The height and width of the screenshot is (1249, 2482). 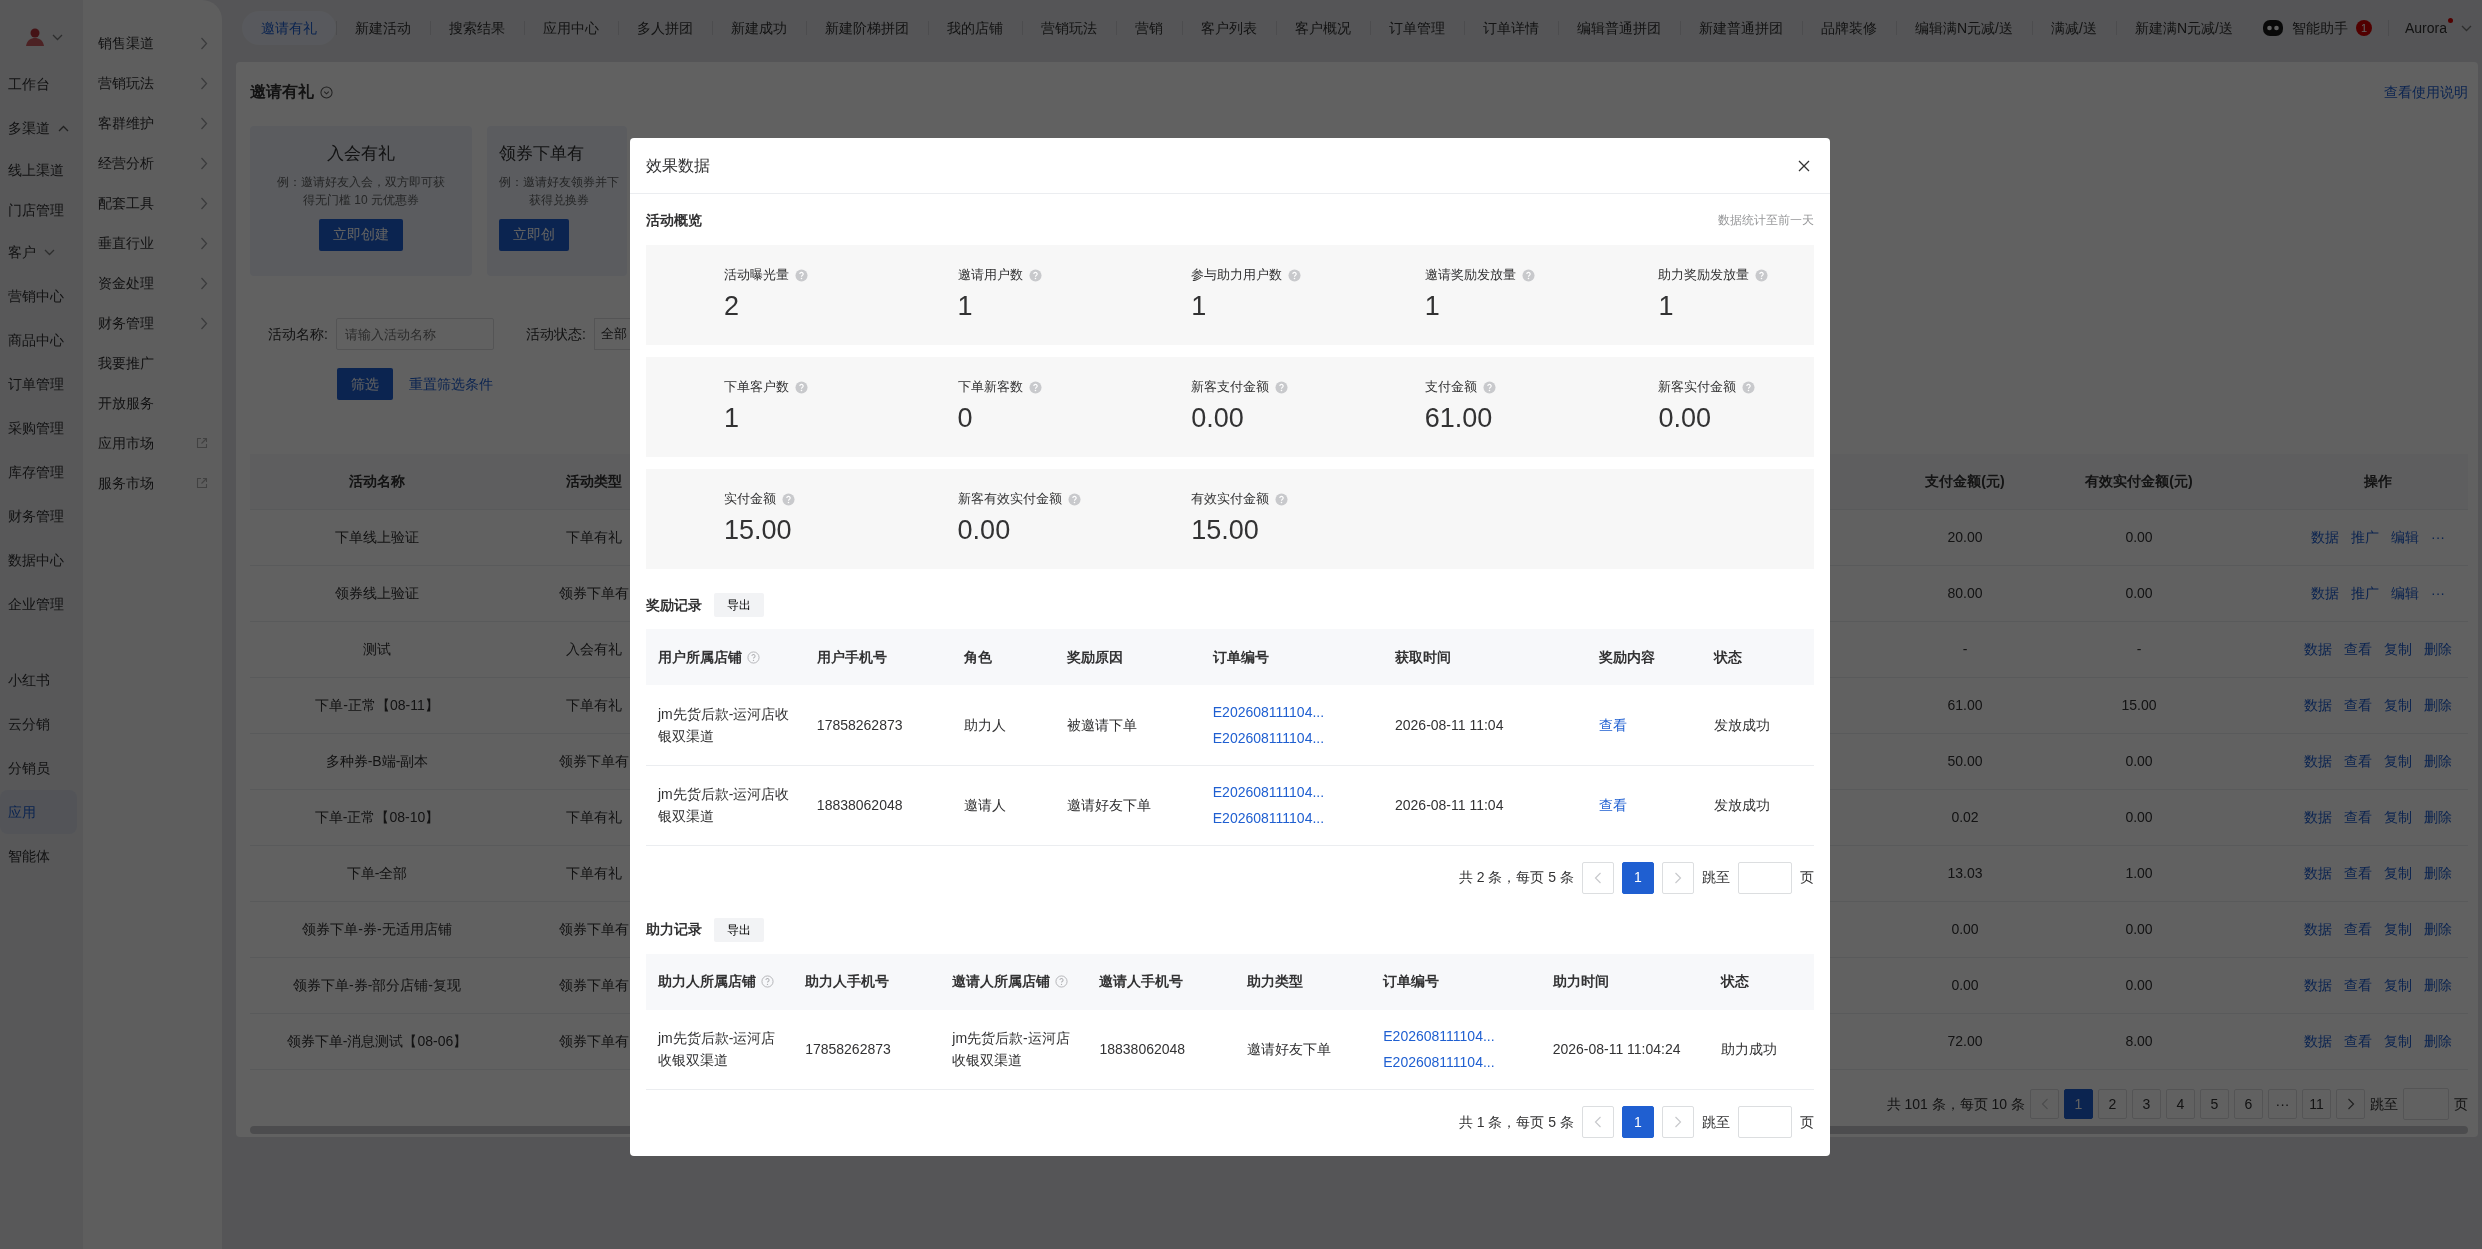 I want to click on page-button: 2, so click(x=2112, y=1104).